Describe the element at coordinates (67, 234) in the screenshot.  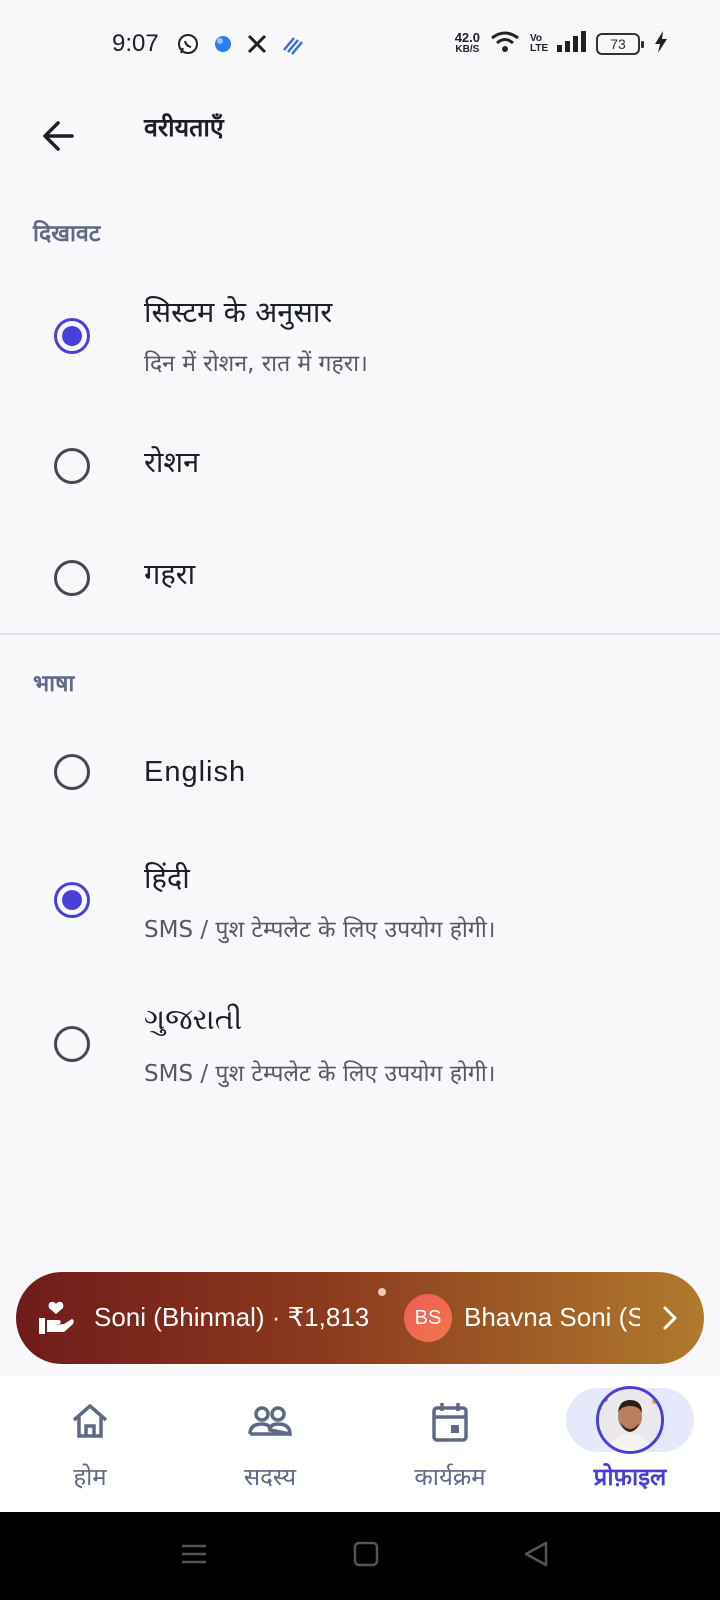
I see `appearance-section-header: दिखावट` at that location.